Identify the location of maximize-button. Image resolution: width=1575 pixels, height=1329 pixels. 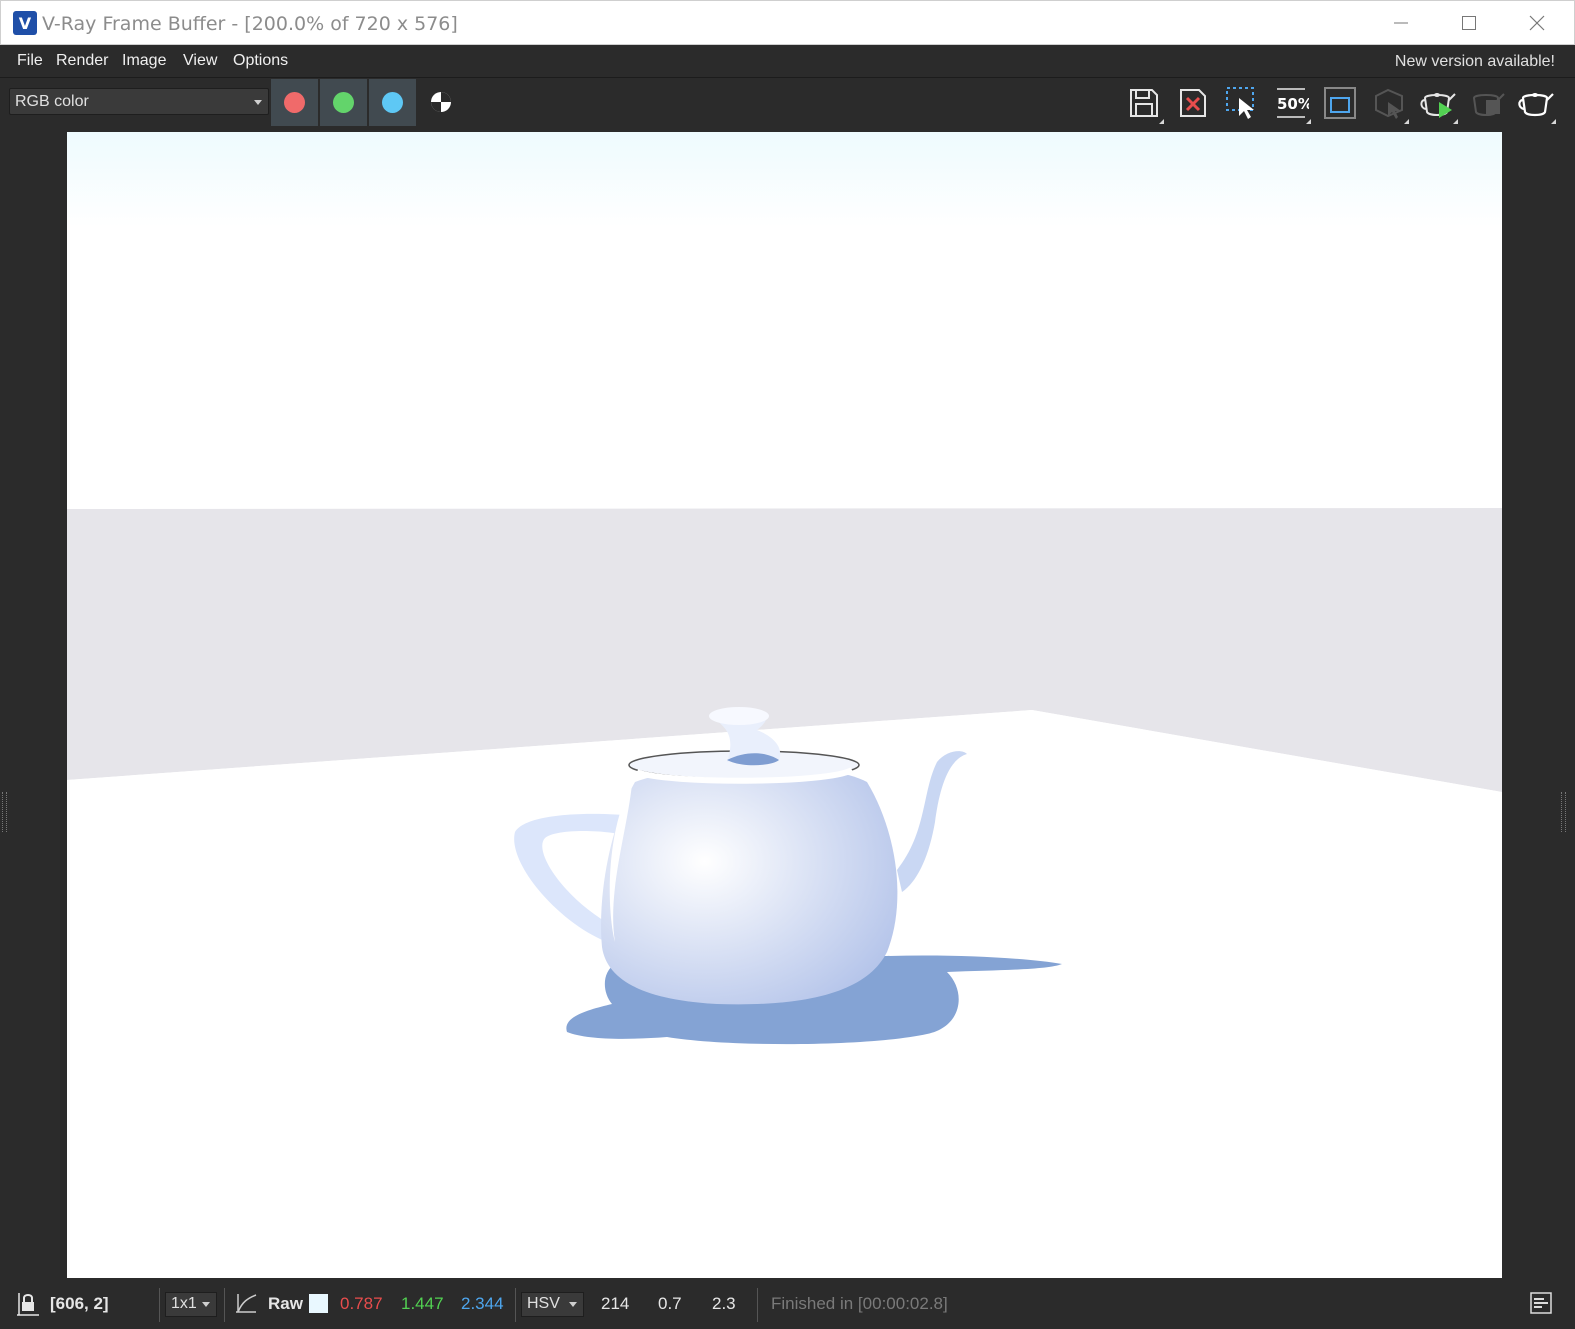
(1469, 23).